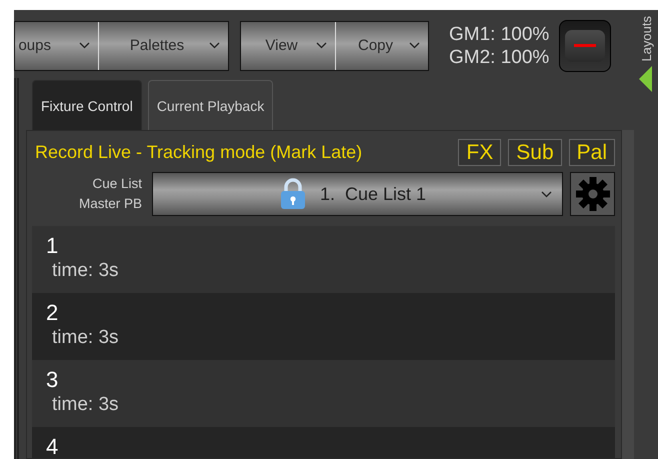 The height and width of the screenshot is (459, 658). I want to click on cue-number: 3, so click(52, 380).